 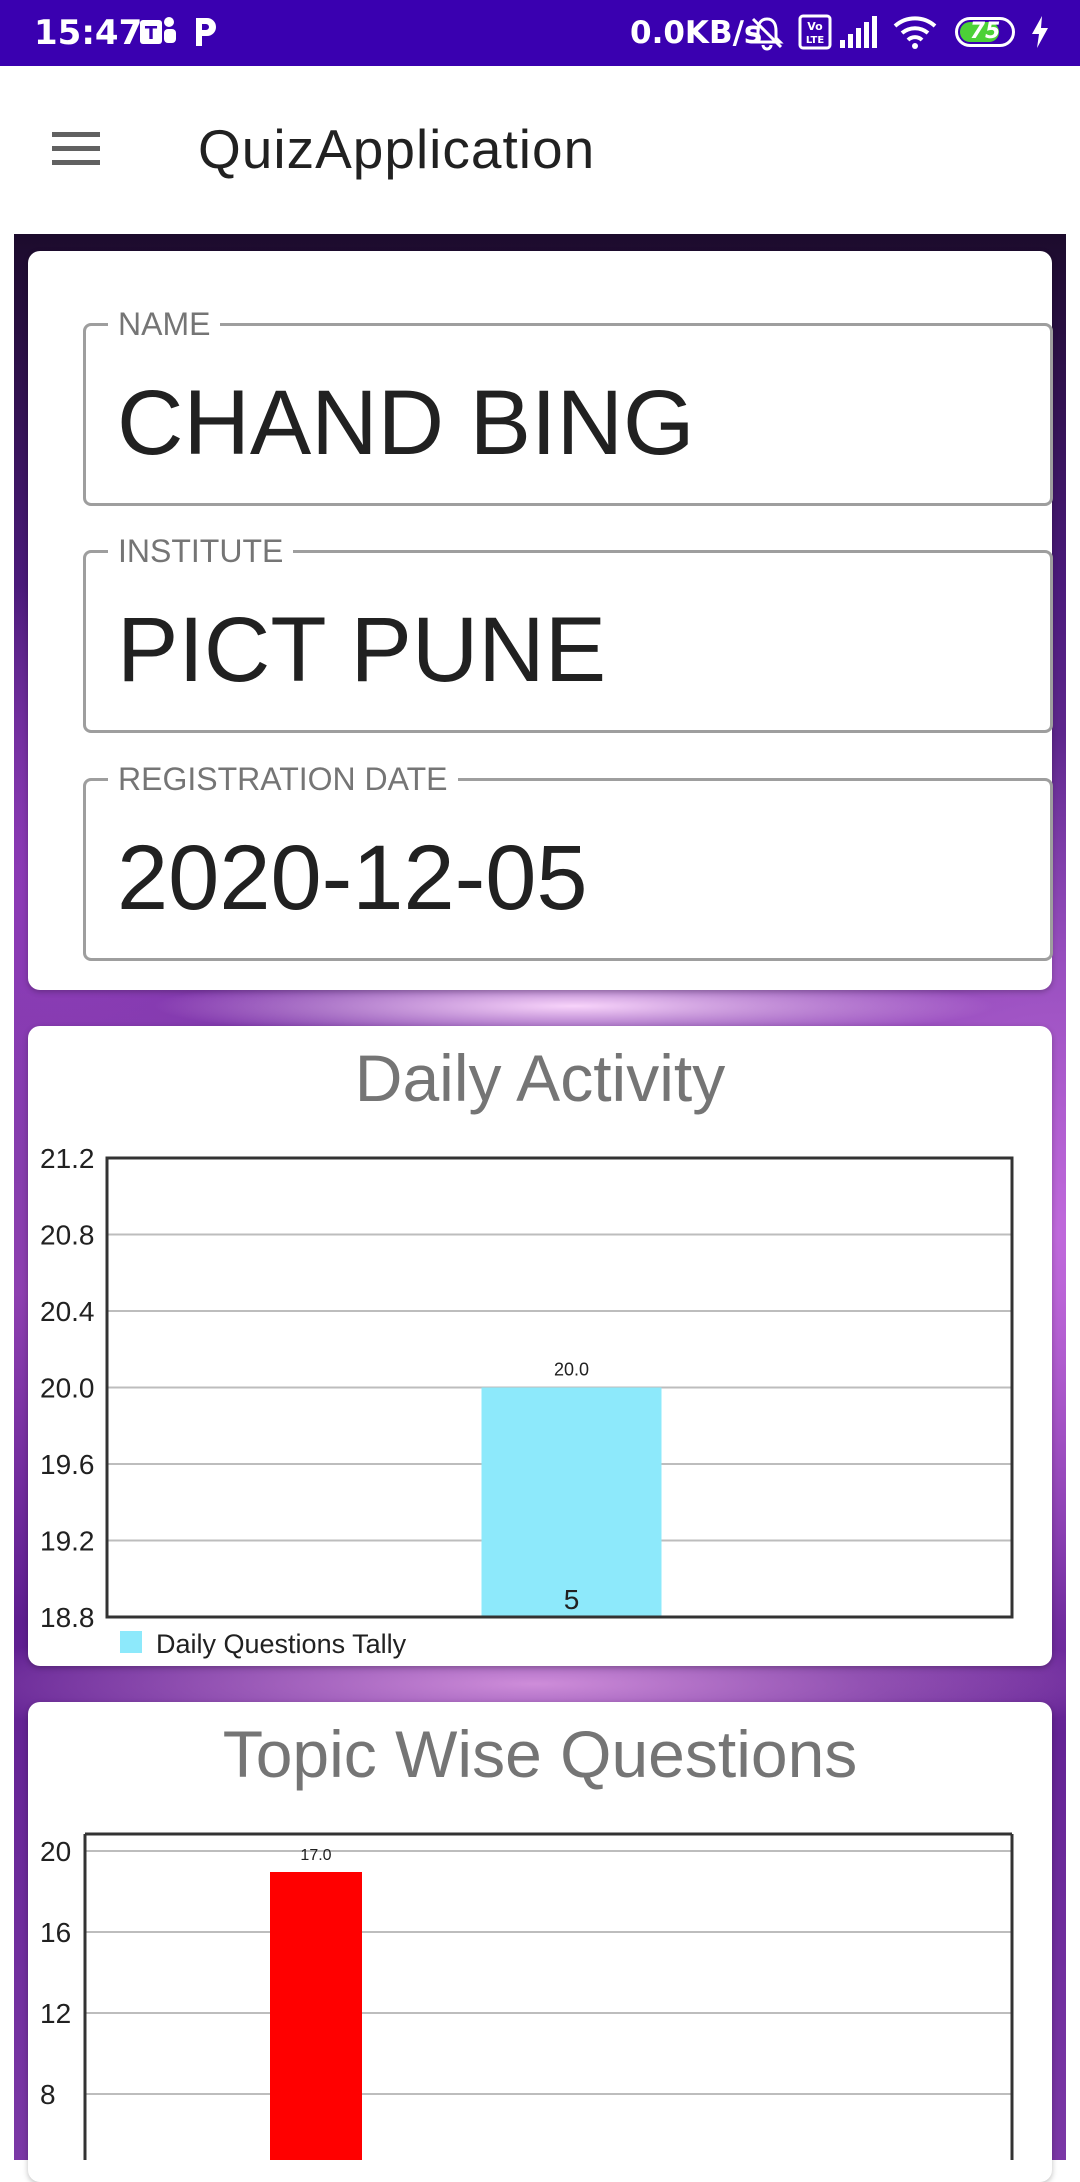 I want to click on topic-y-tick-label: 16, so click(x=55, y=1932).